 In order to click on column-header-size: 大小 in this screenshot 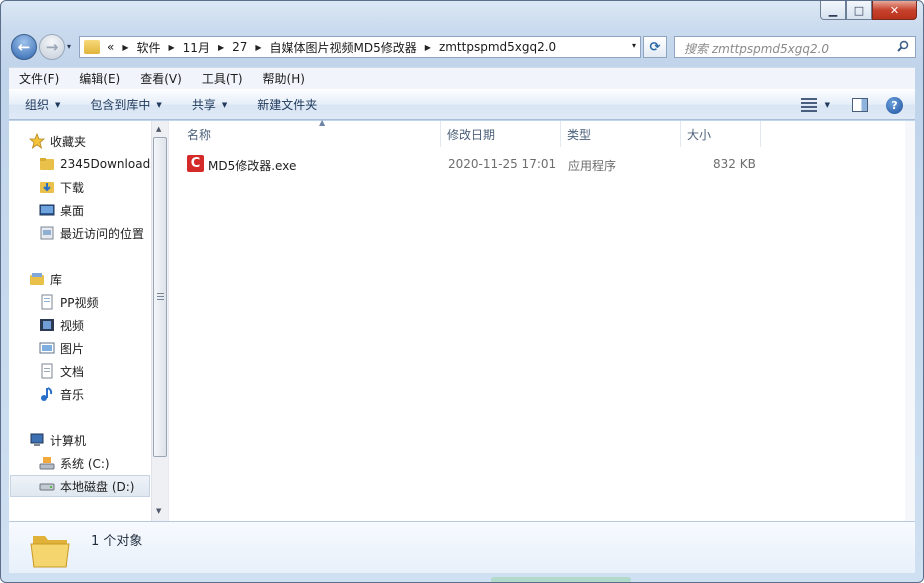, I will do `click(721, 134)`.